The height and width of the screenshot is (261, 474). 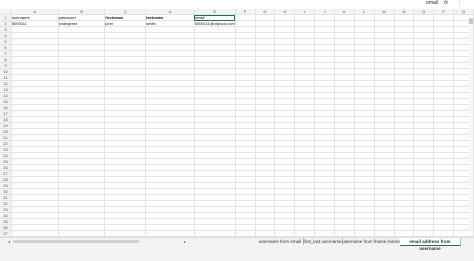 I want to click on row-header: 37, so click(x=6, y=233).